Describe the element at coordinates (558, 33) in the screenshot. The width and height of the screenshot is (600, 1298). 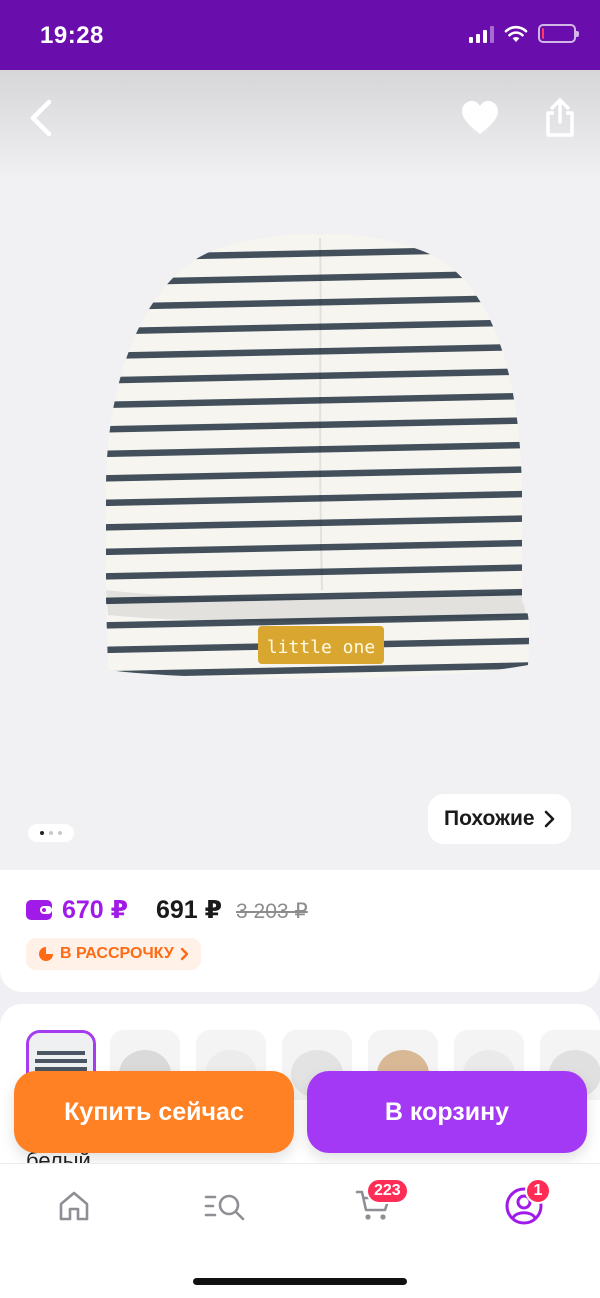
I see `battery-icon` at that location.